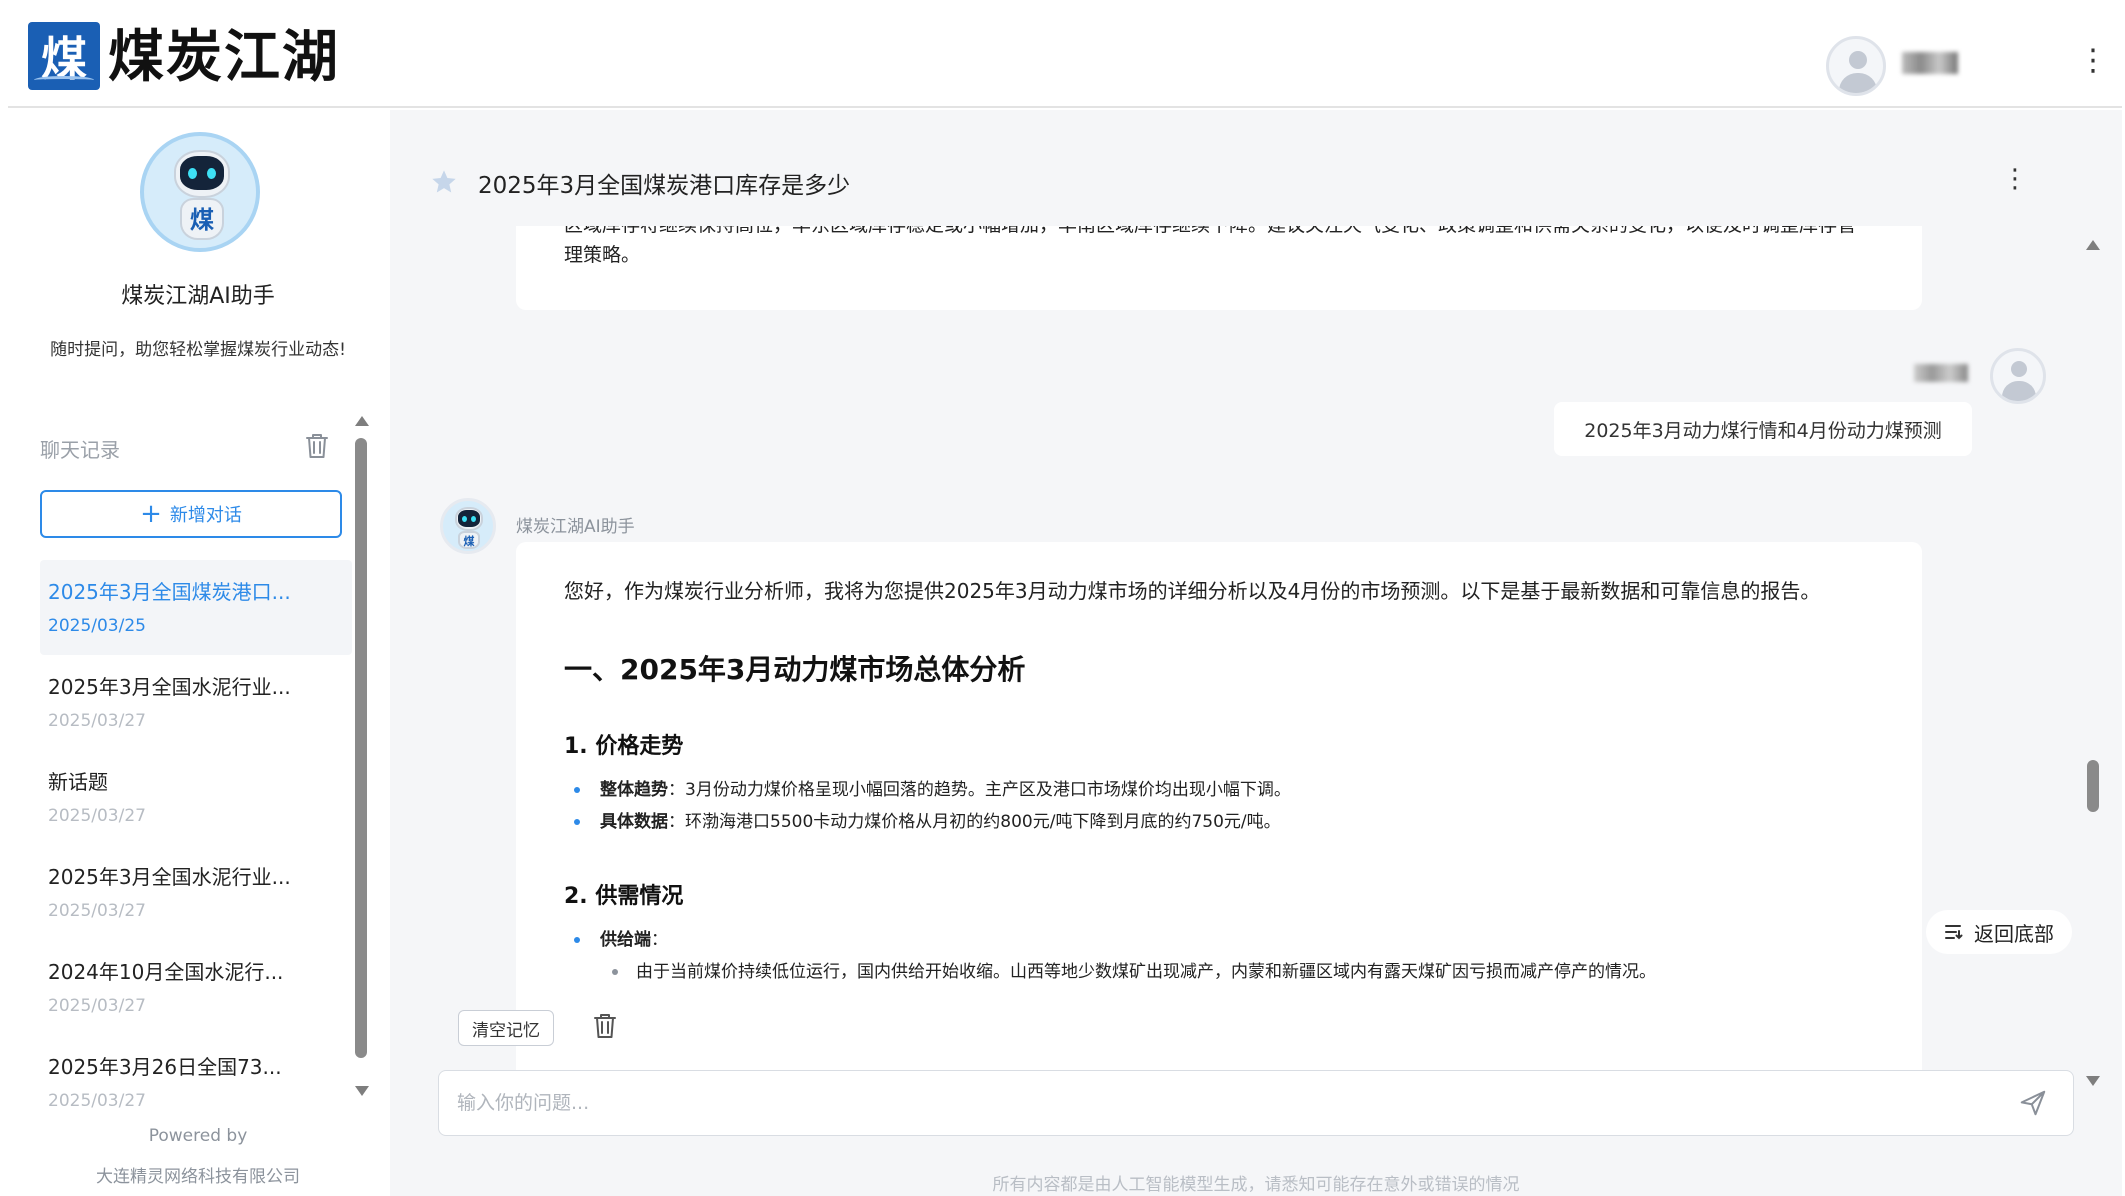 The height and width of the screenshot is (1196, 2125). Describe the element at coordinates (151, 514) in the screenshot. I see `plus-icon: +` at that location.